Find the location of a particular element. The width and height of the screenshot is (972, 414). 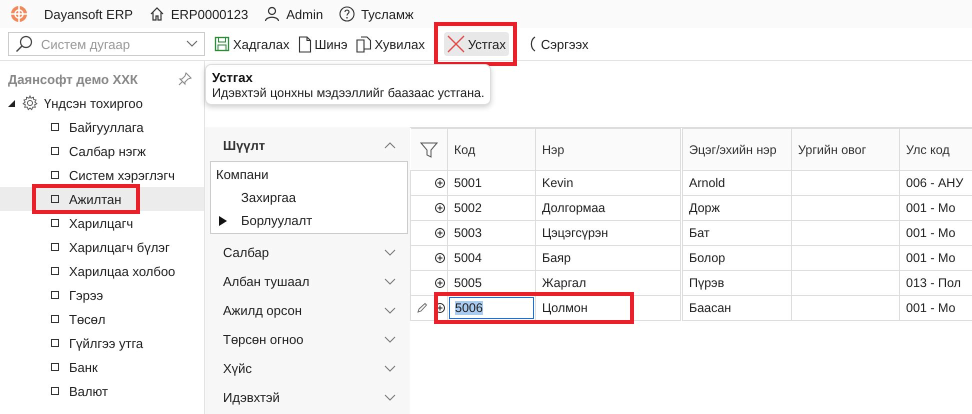

filter-section-header: Албан тушаал is located at coordinates (307, 281).